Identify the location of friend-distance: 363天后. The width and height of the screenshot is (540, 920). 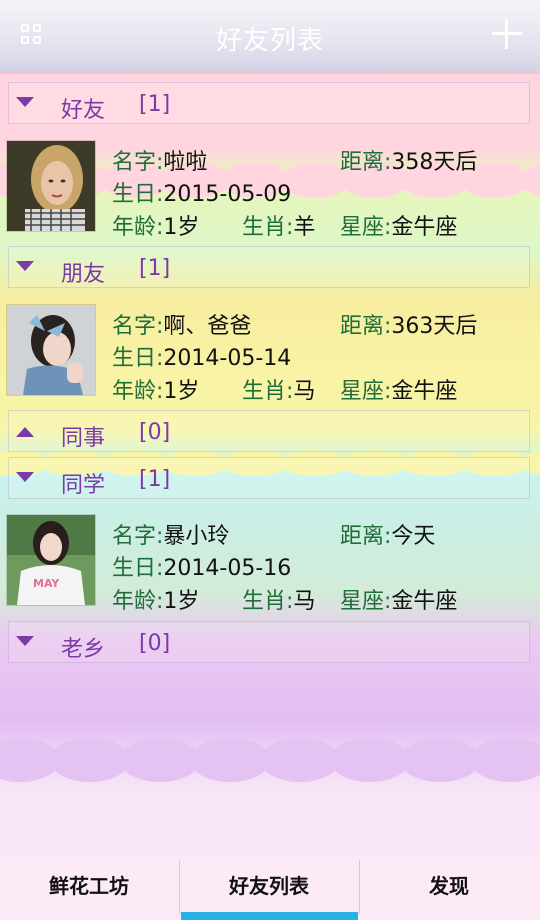
(434, 326).